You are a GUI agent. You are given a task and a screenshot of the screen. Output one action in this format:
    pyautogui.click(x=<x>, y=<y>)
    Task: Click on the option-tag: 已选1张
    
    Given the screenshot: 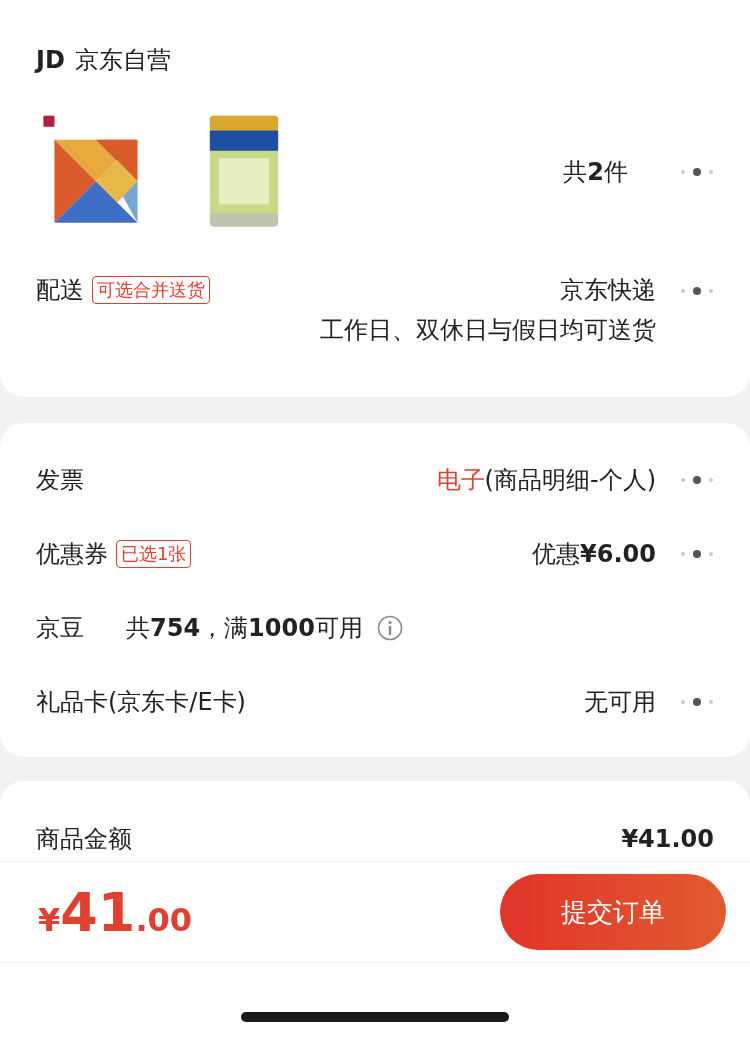 What is the action you would take?
    pyautogui.click(x=154, y=554)
    